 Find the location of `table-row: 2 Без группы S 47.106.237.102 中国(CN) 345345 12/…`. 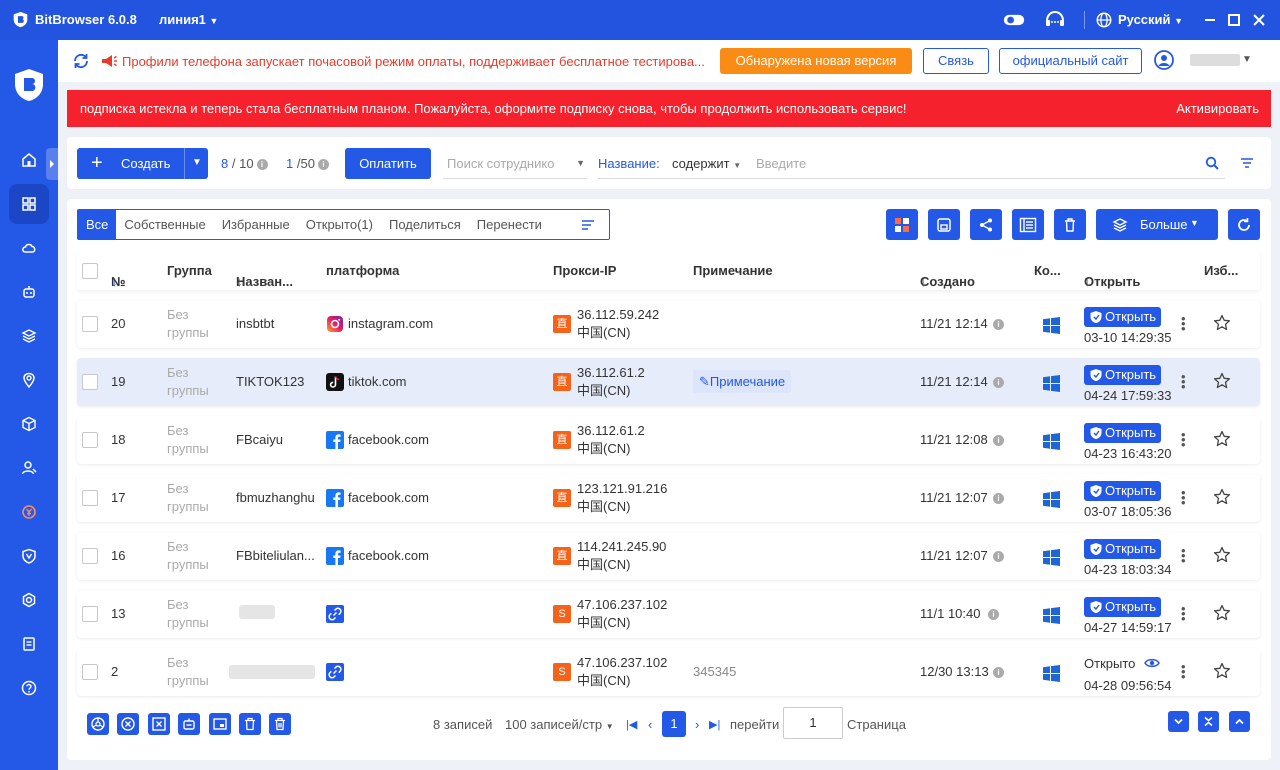

table-row: 2 Без группы S 47.106.237.102 中国(CN) 345345 12/… is located at coordinates (668, 672).